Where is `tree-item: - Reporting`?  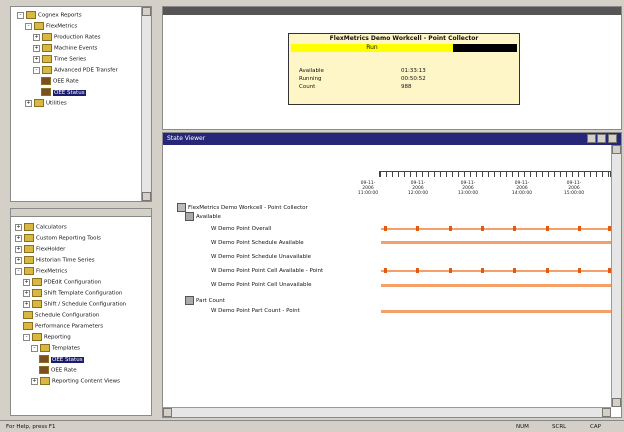
tree-item: - Reporting is located at coordinates (43, 337).